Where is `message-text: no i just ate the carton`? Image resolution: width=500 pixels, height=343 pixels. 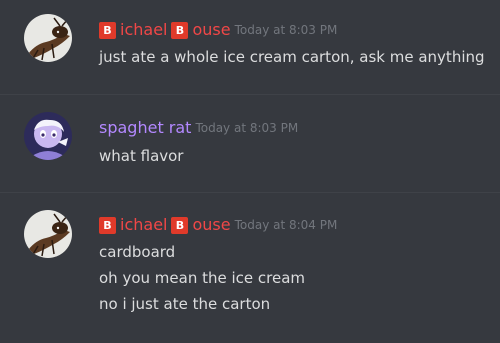 message-text: no i just ate the carton is located at coordinates (185, 304).